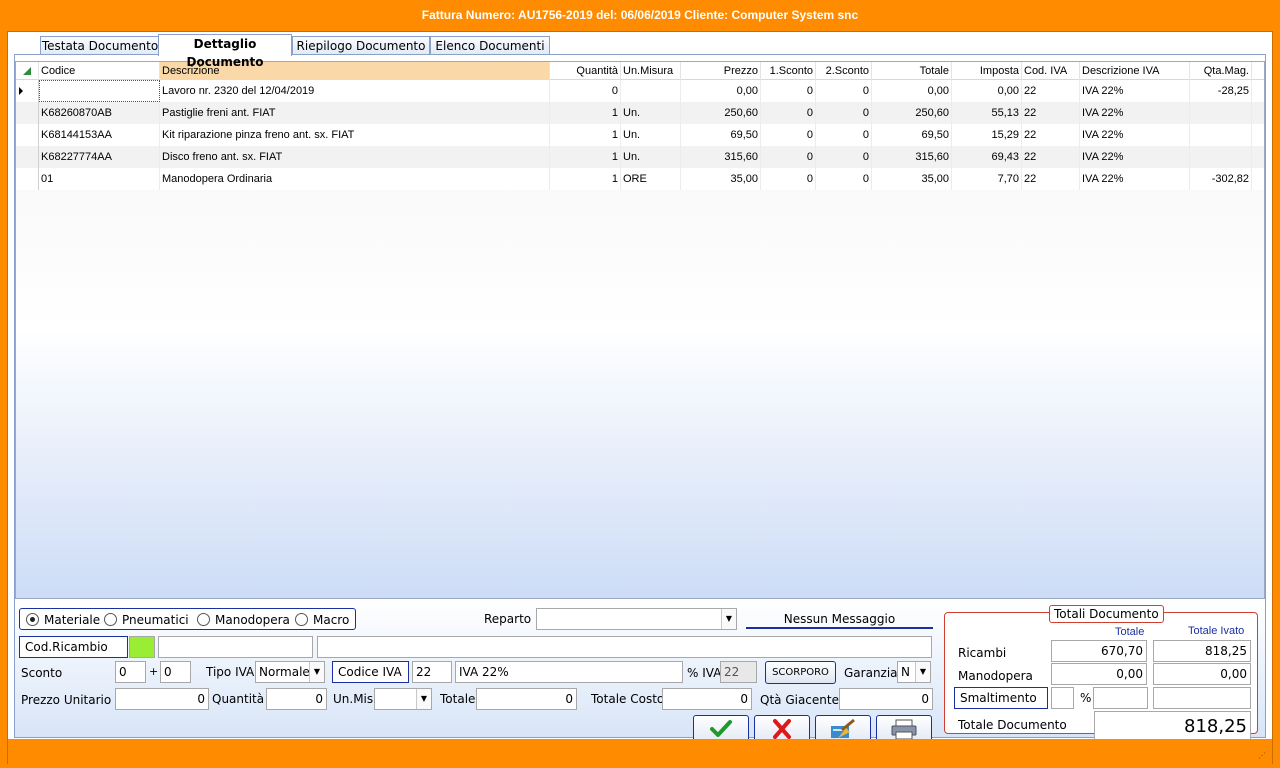 The height and width of the screenshot is (768, 1280). I want to click on radio-materiale: Materiale, so click(63, 620).